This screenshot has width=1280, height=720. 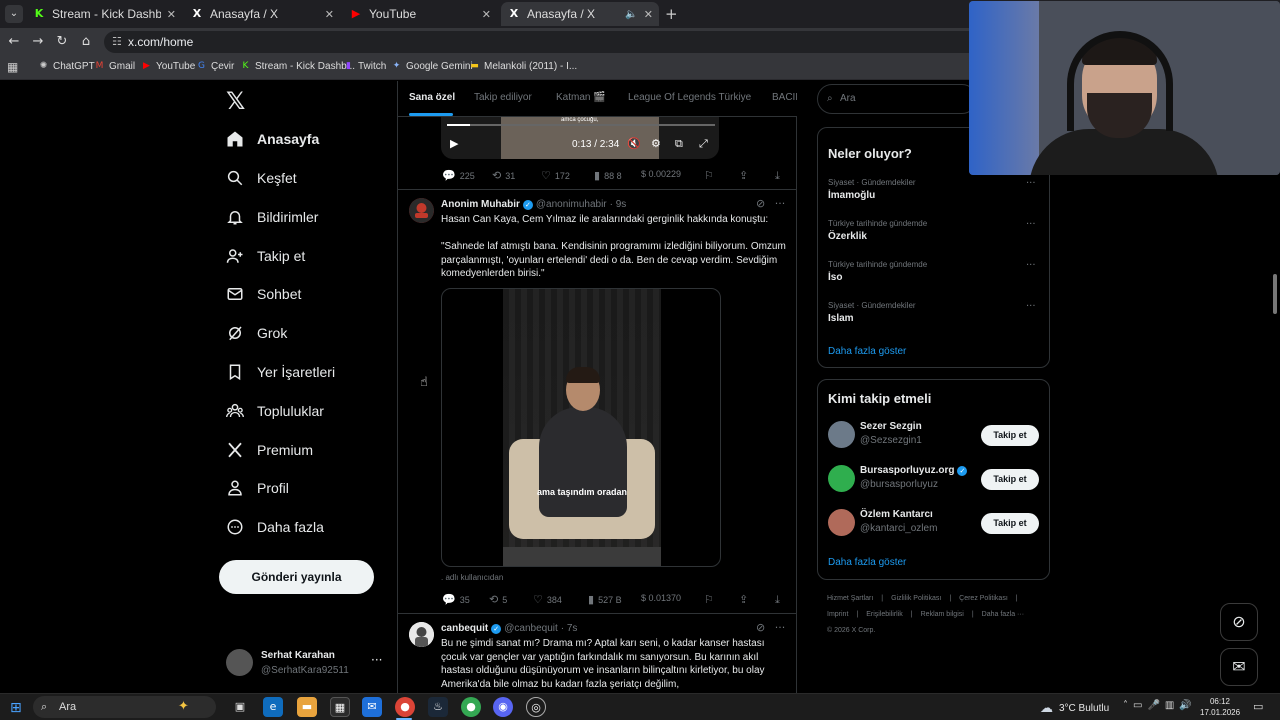 I want to click on footer-link-privacy: Gizlilik Politikası, so click(x=916, y=598).